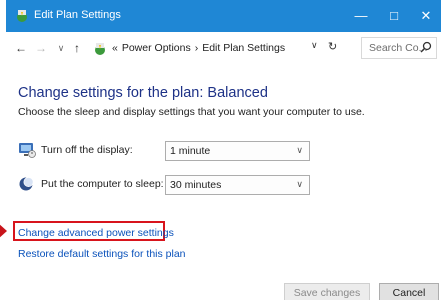 Image resolution: width=441 pixels, height=300 pixels. What do you see at coordinates (77, 15) in the screenshot?
I see `window-title: Edit Plan Settings` at bounding box center [77, 15].